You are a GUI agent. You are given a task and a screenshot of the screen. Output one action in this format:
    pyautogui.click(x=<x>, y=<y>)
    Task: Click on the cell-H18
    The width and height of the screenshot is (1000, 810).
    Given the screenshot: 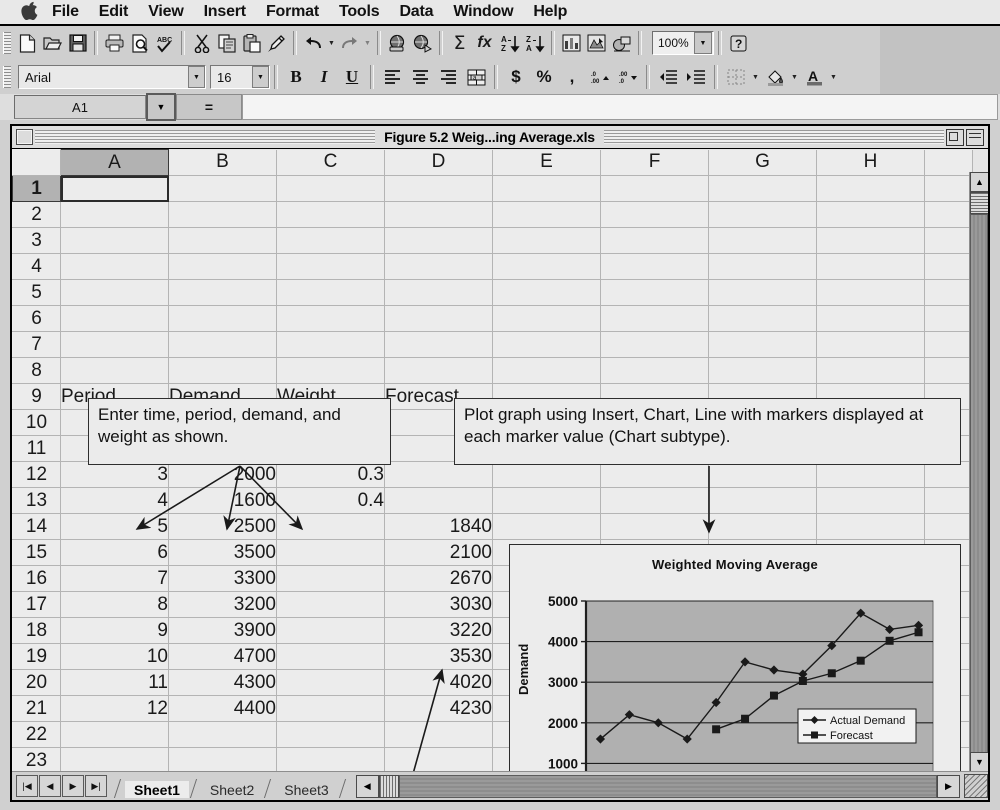 What is the action you would take?
    pyautogui.click(x=870, y=630)
    